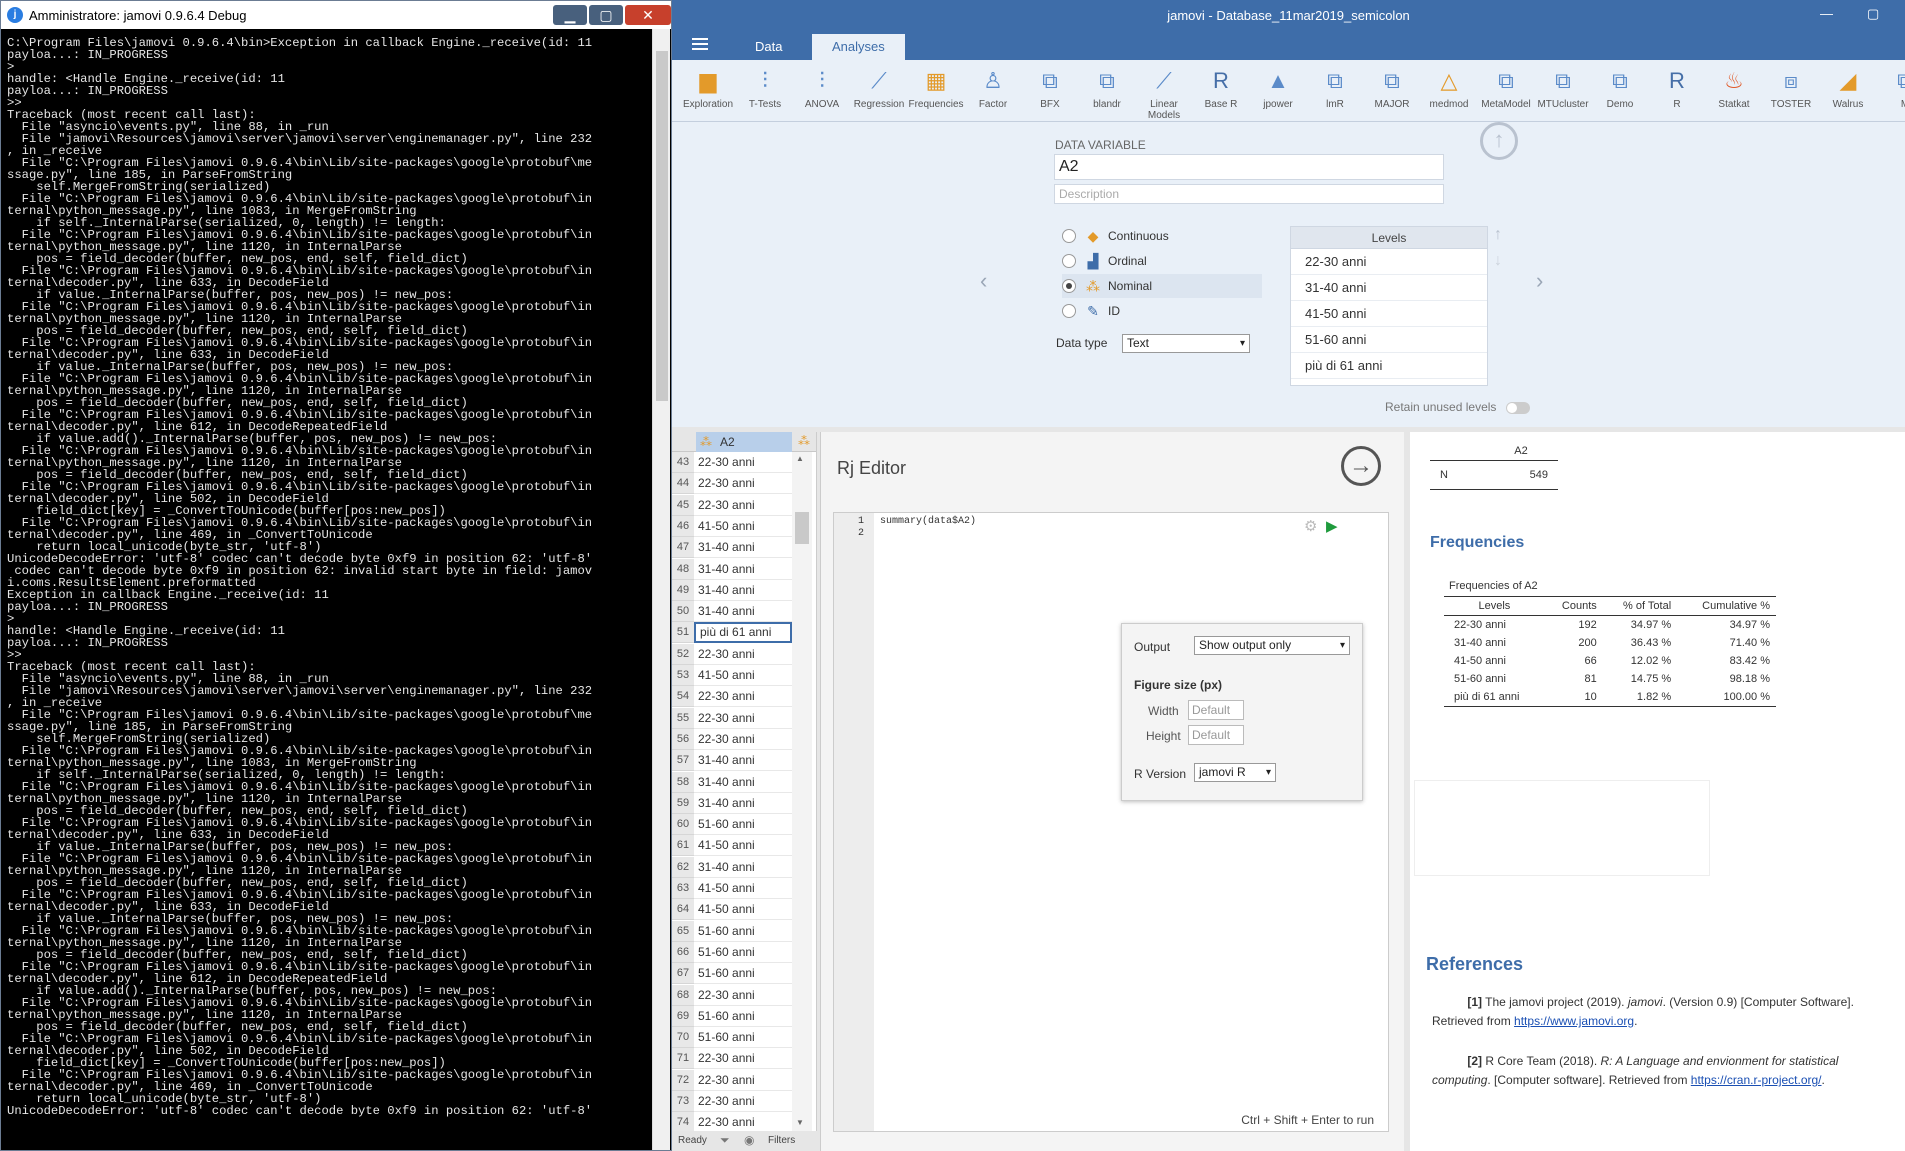  What do you see at coordinates (1235, 772) in the screenshot?
I see `rversion-select: jamovi R` at bounding box center [1235, 772].